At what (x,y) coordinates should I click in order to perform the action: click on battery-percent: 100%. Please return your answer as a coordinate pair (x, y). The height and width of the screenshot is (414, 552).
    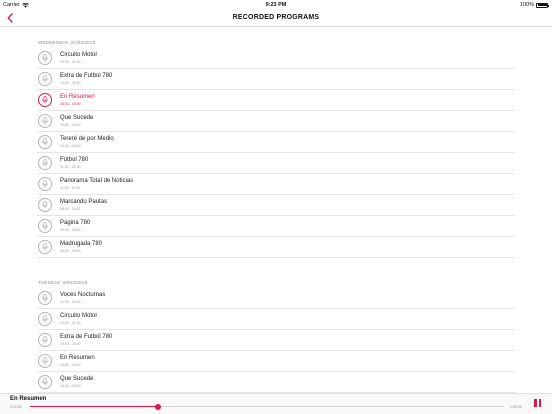
    Looking at the image, I should click on (526, 5).